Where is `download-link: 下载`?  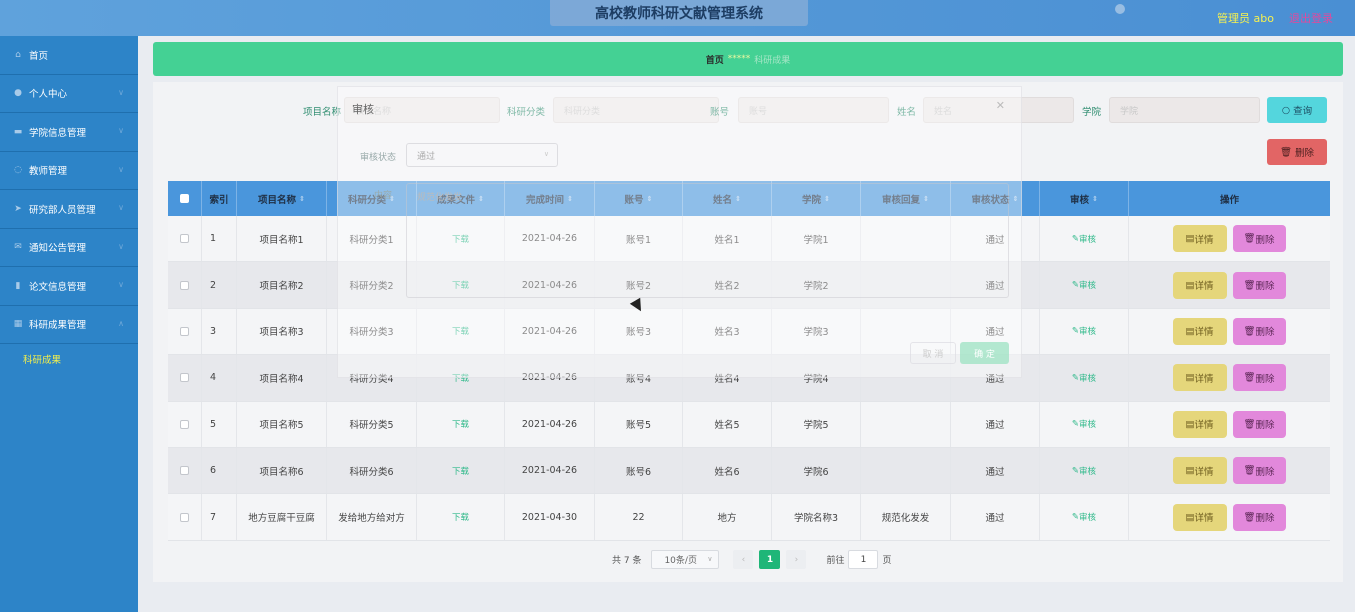
download-link: 下载 is located at coordinates (460, 518).